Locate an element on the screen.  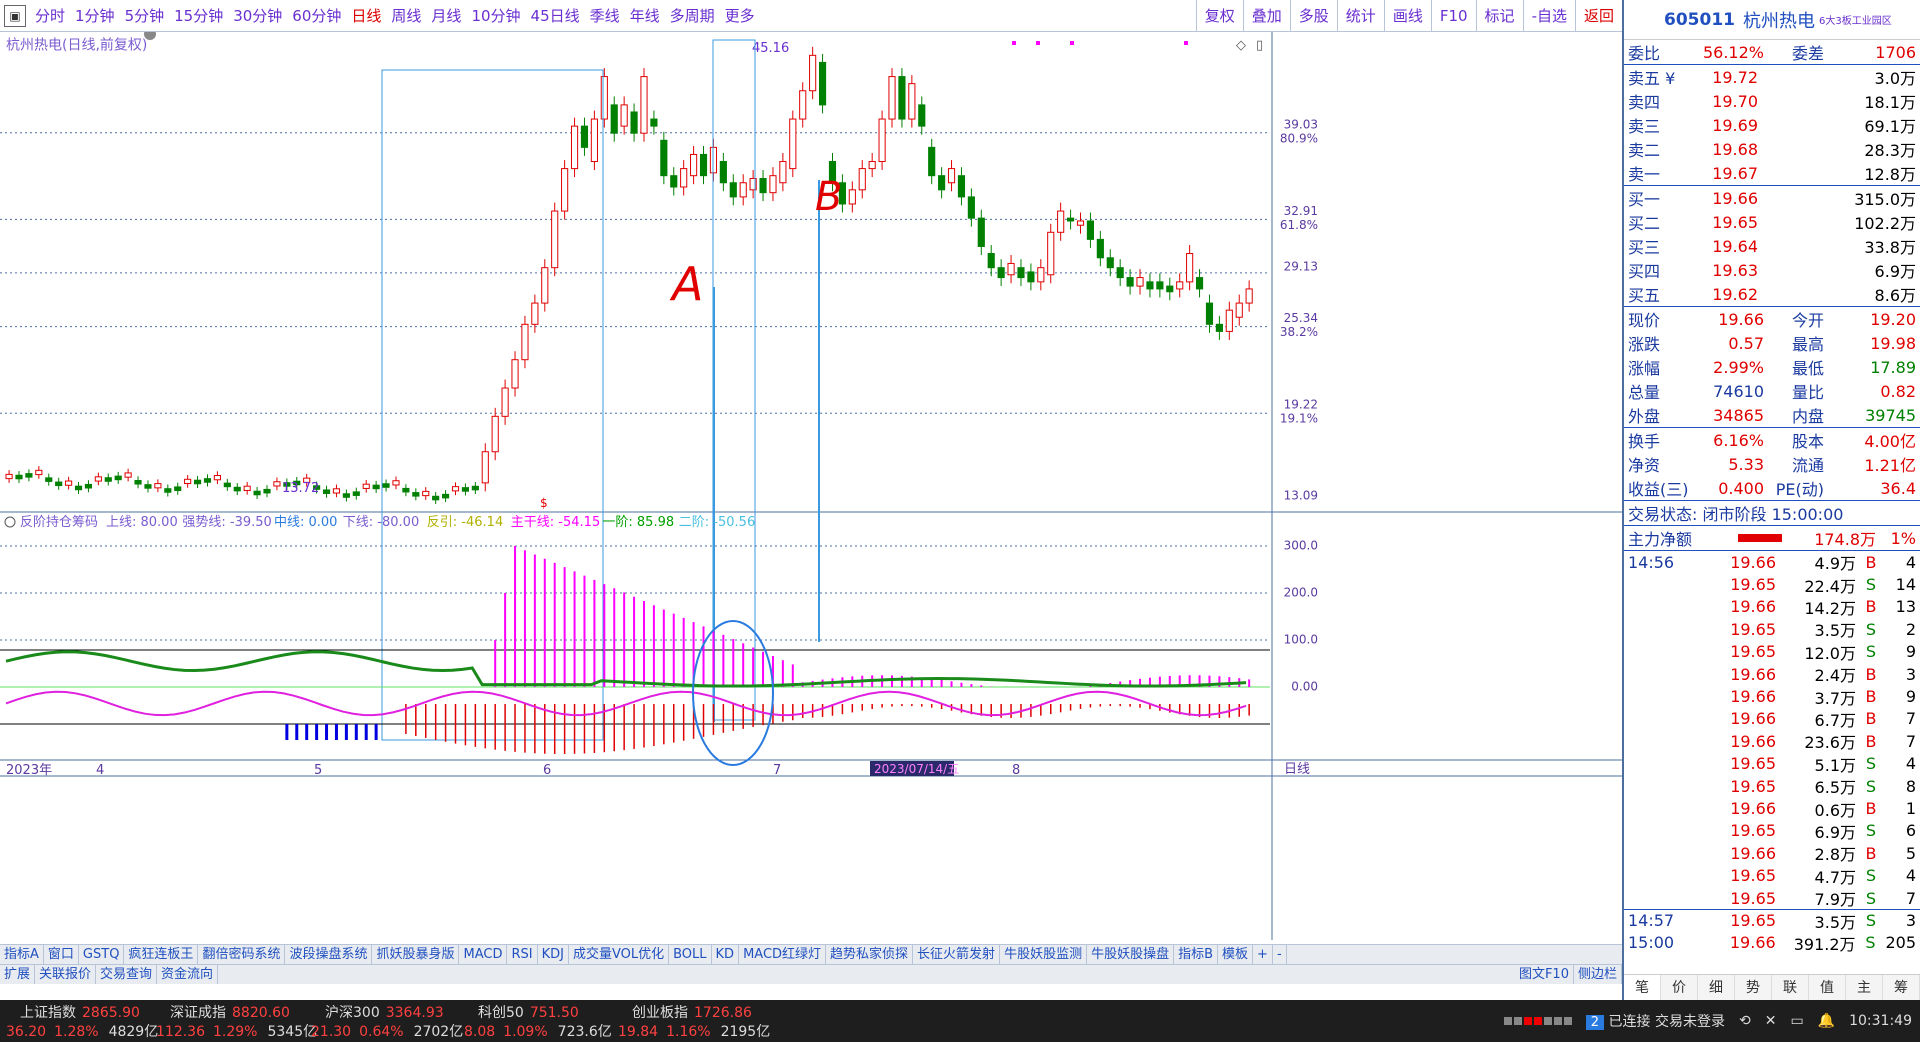
indicator-tab-8: RSI is located at coordinates (522, 954).